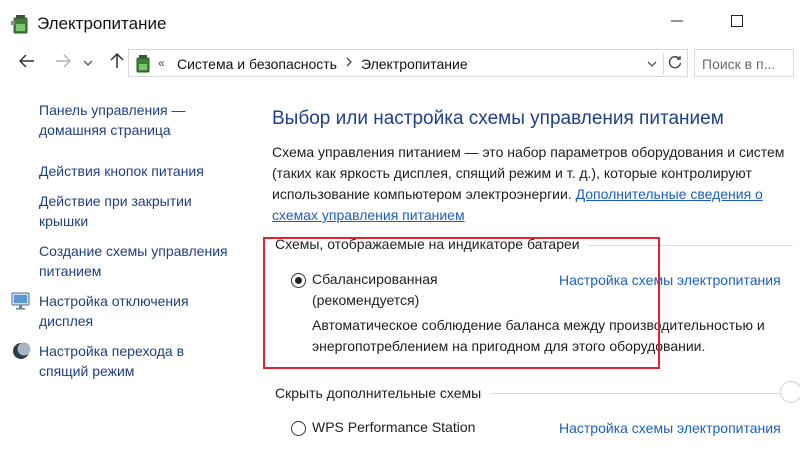 The width and height of the screenshot is (800, 450). I want to click on section-divider, so click(635, 393).